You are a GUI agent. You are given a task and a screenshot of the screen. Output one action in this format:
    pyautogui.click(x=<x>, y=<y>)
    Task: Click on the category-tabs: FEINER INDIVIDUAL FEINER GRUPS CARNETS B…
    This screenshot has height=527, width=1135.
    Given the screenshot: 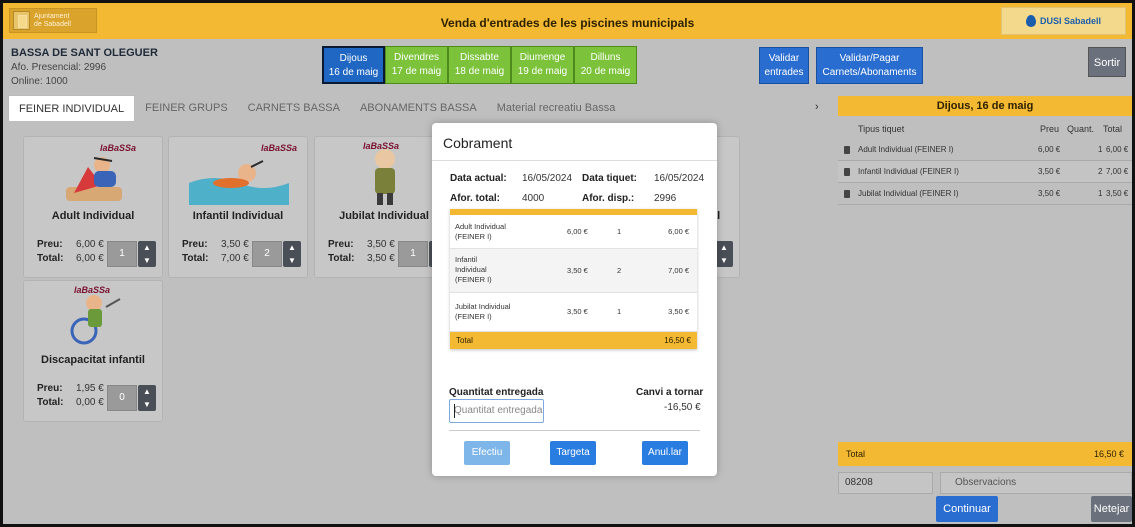 What is the action you would take?
    pyautogui.click(x=316, y=108)
    